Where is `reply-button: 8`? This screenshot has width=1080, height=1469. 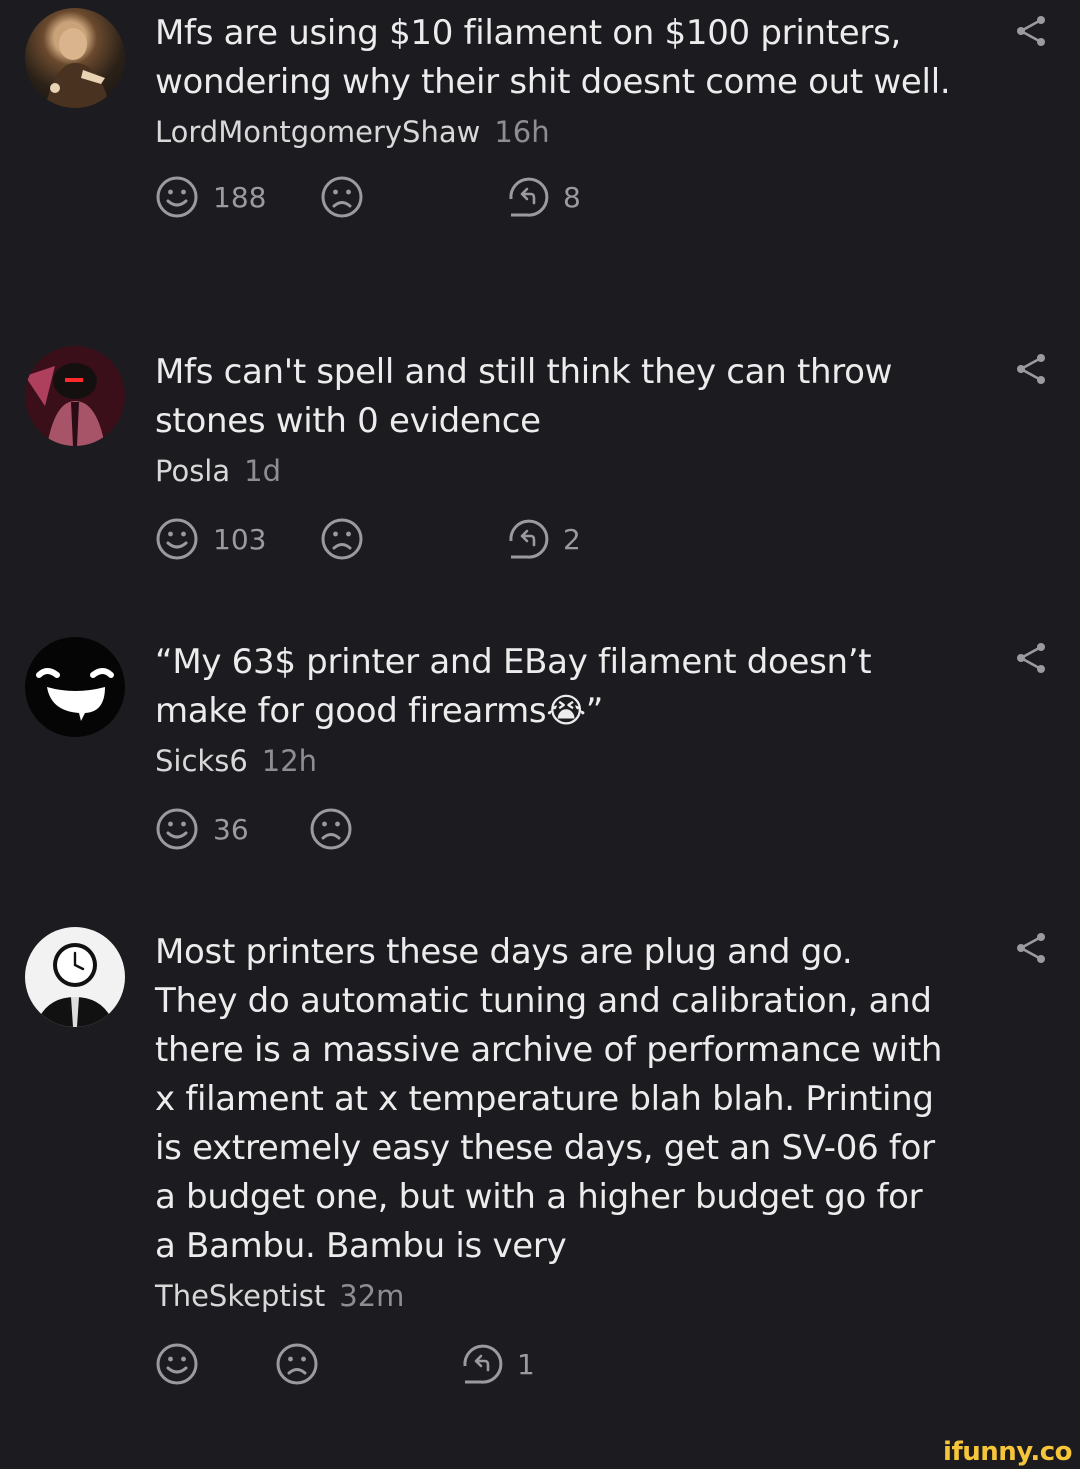 reply-button: 8 is located at coordinates (543, 197).